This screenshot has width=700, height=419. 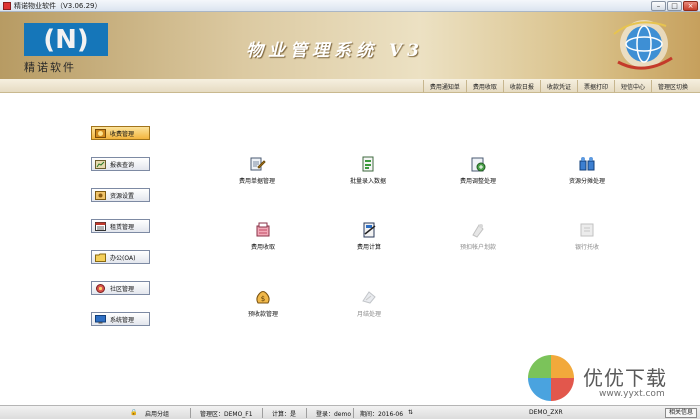 I want to click on func-batch-input: 批量录入数据, so click(x=368, y=170).